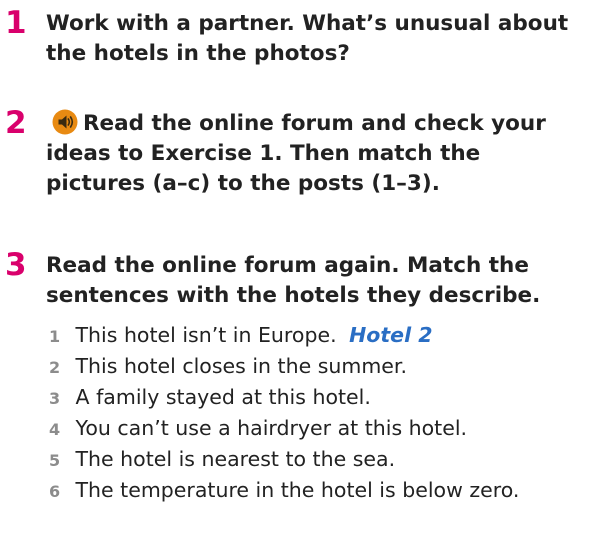 Image resolution: width=589 pixels, height=546 pixels. What do you see at coordinates (55, 460) in the screenshot?
I see `item-number: 5` at bounding box center [55, 460].